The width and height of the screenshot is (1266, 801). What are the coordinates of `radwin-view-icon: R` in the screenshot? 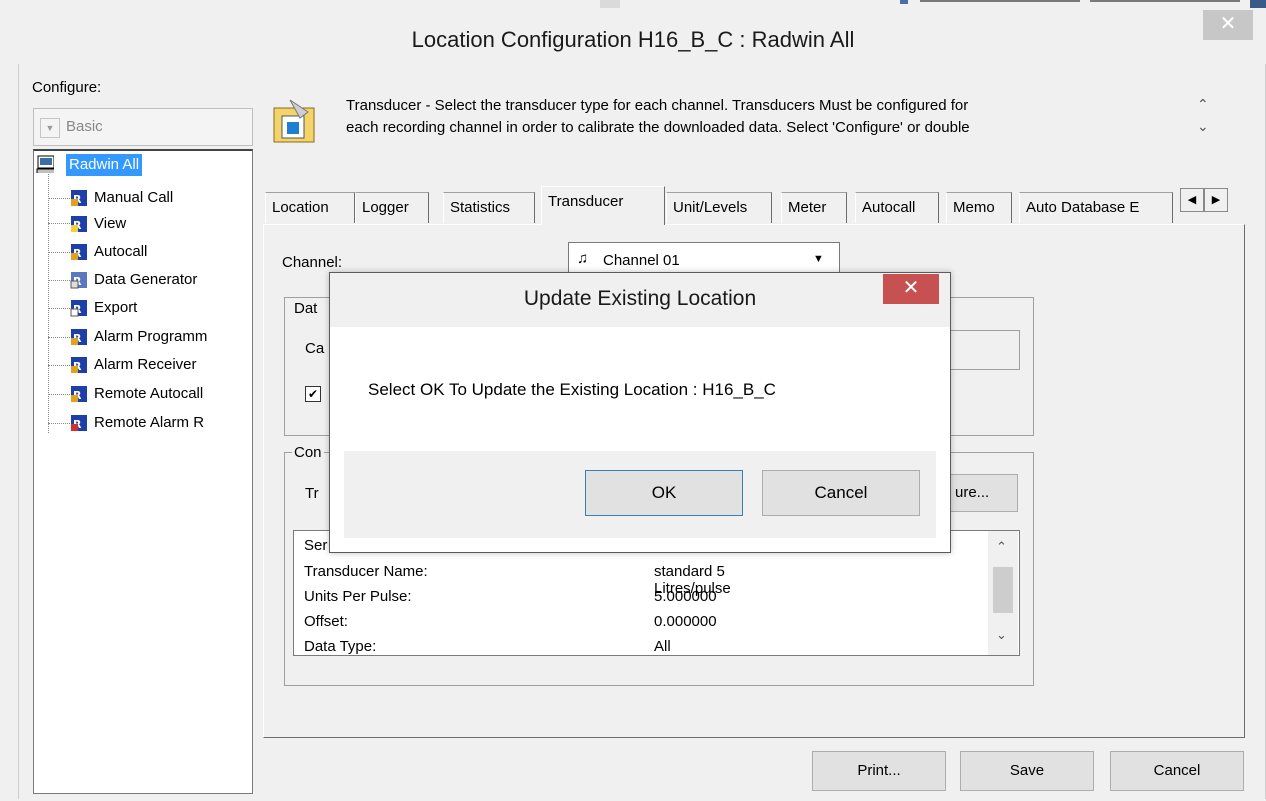 It's located at (79, 224).